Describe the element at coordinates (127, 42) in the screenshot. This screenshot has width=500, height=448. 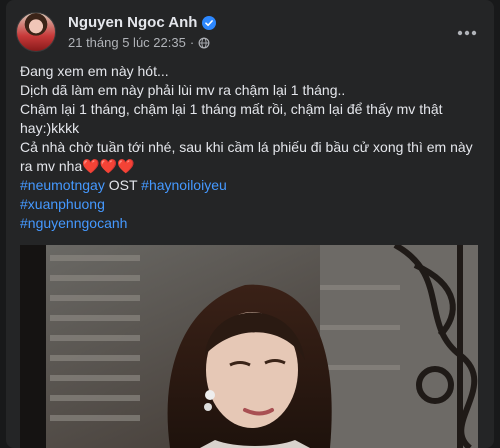
I see `post-timestamp: 21 tháng 5 lúc 22:35` at that location.